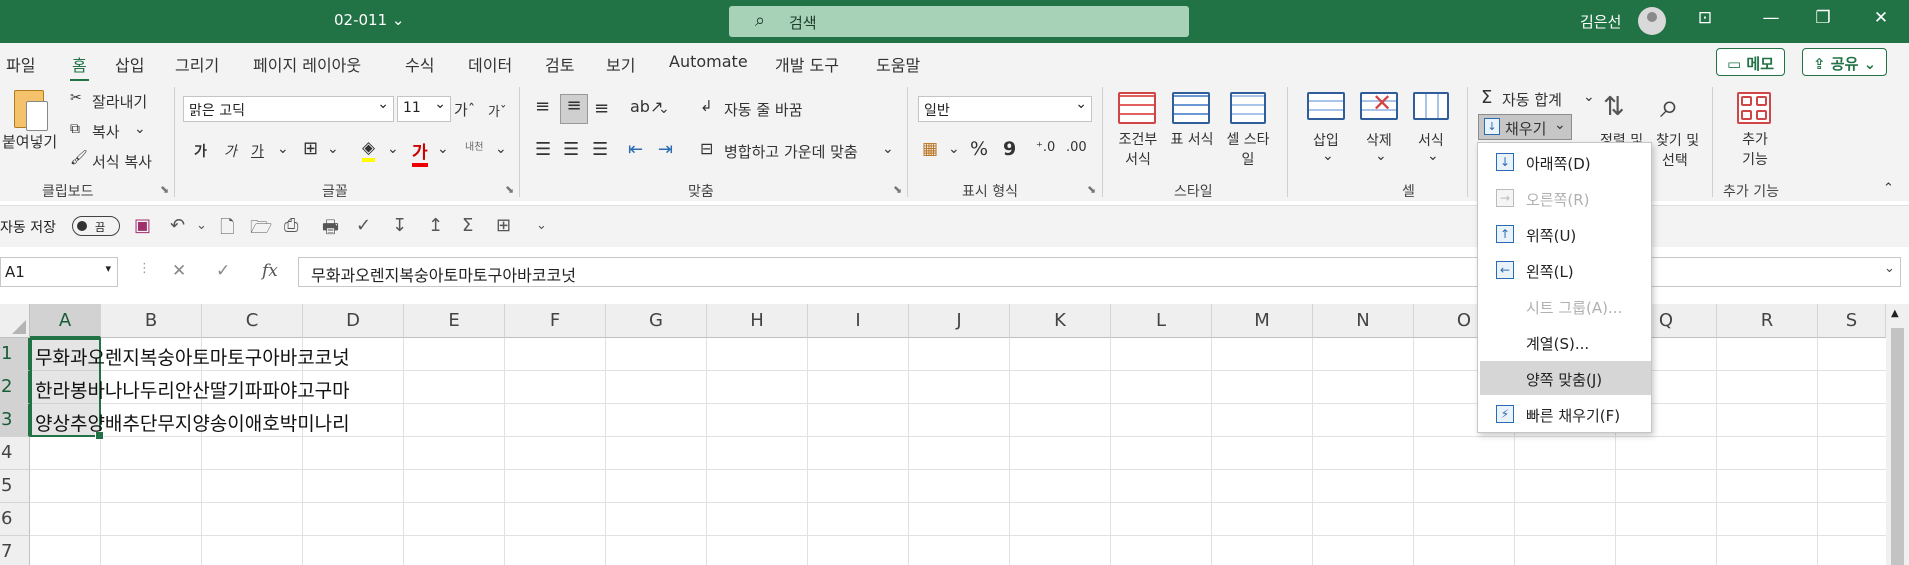  Describe the element at coordinates (959, 21) in the screenshot. I see `search-box: ⌕ 검색` at that location.